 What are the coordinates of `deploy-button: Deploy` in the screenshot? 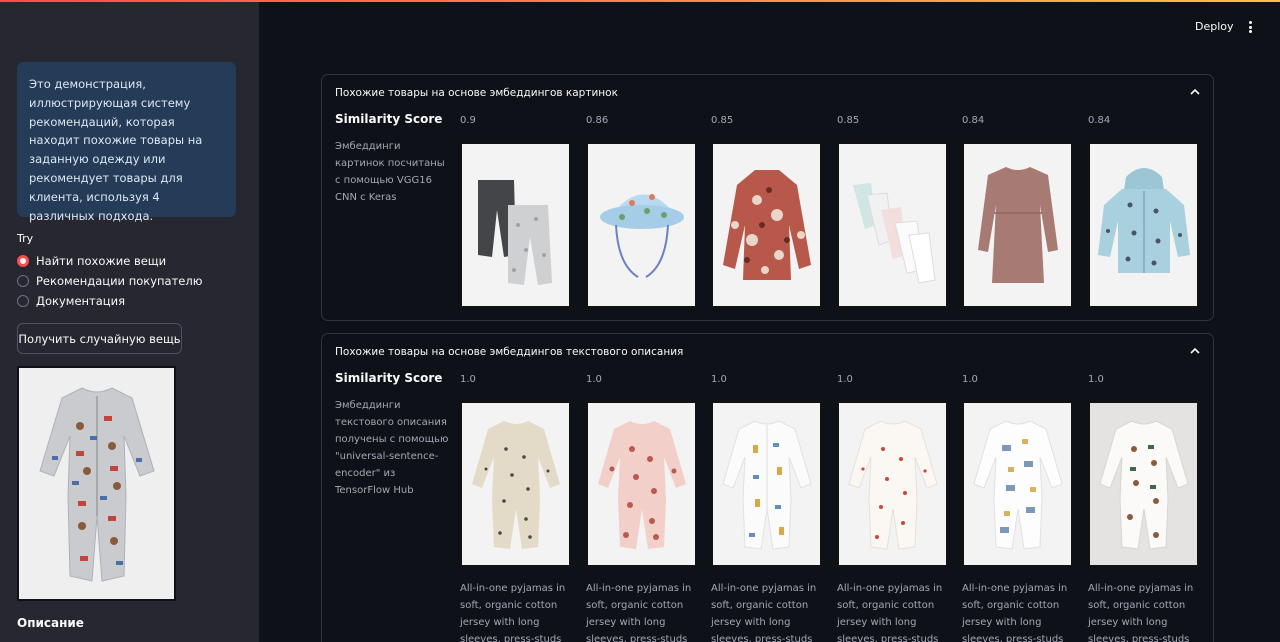 It's located at (1214, 26).